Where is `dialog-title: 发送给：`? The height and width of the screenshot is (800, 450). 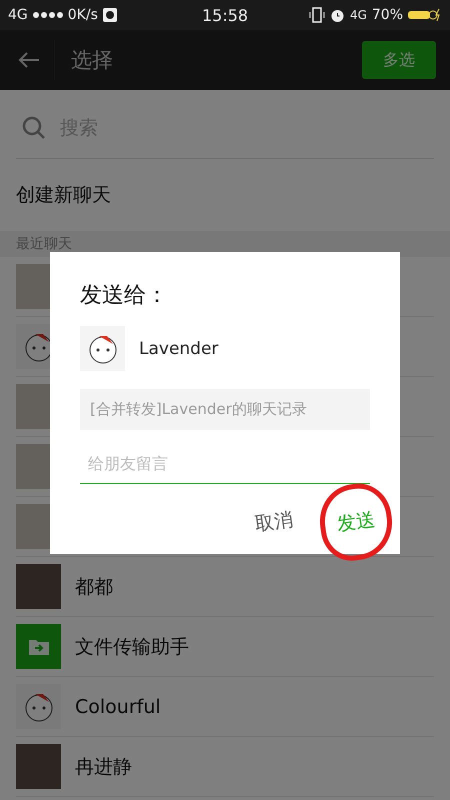 dialog-title: 发送给： is located at coordinates (124, 296).